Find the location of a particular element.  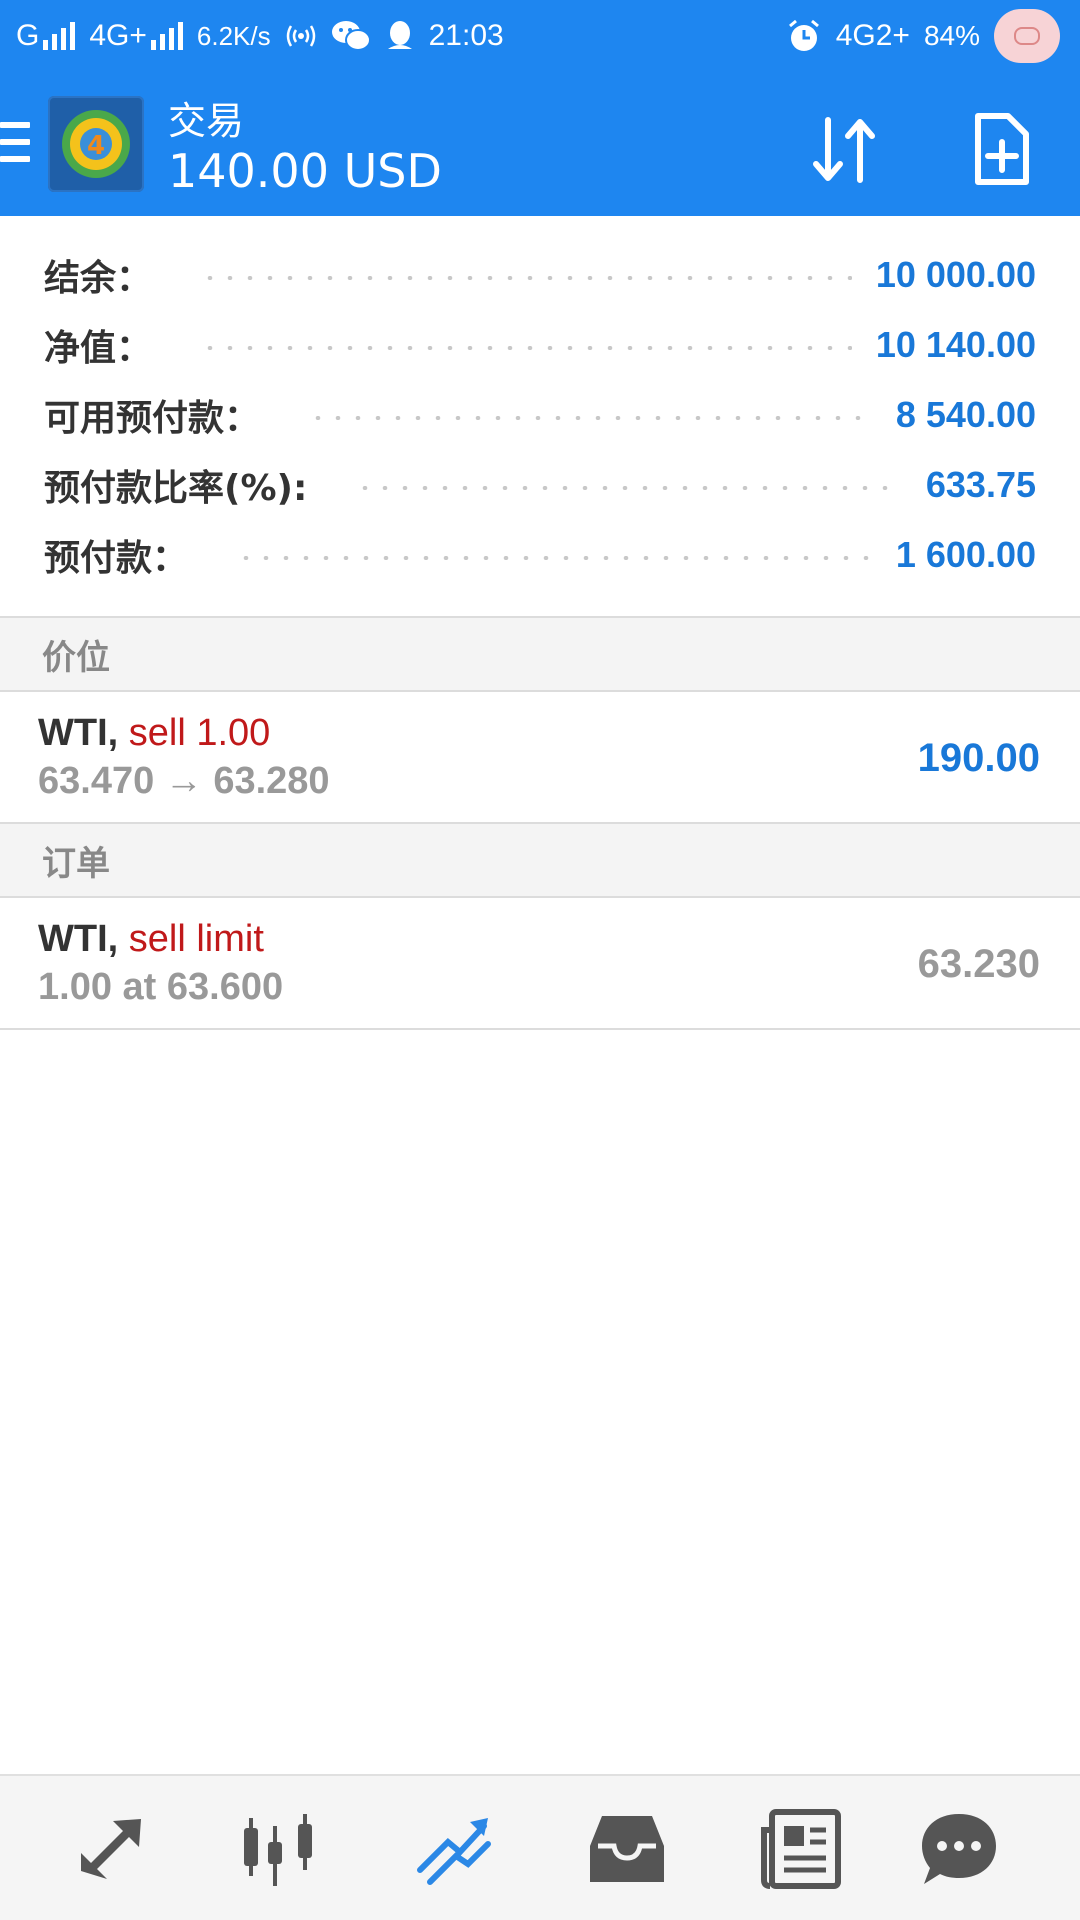

position-row: WTI, sell 1.00 63.470 → 63.280 190.00 is located at coordinates (540, 757).